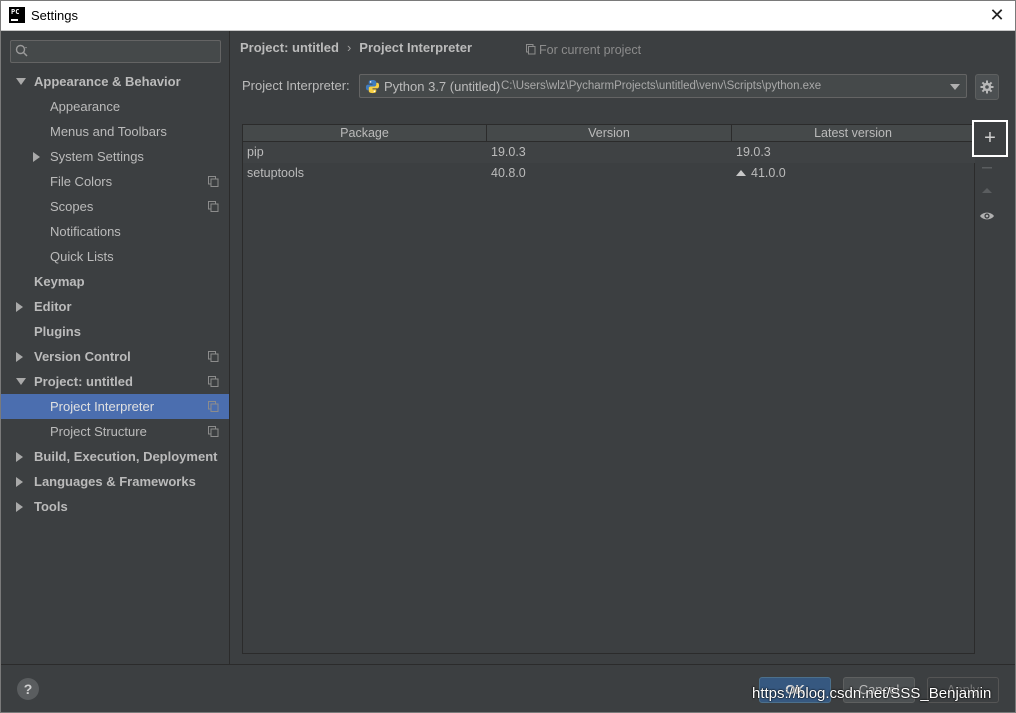 This screenshot has width=1016, height=713. What do you see at coordinates (125, 51) in the screenshot?
I see `search-input` at bounding box center [125, 51].